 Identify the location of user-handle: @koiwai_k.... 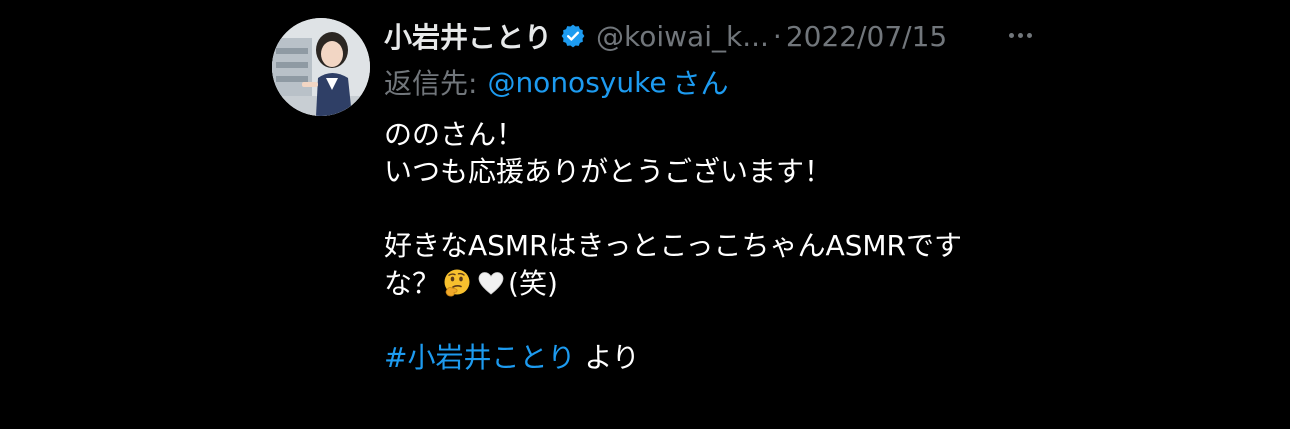
(682, 36).